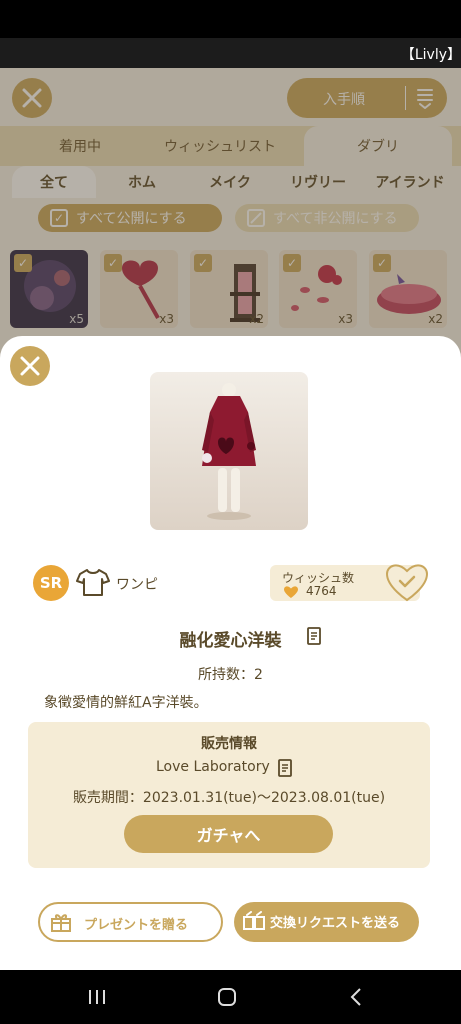  I want to click on close-sheet-button, so click(30, 366).